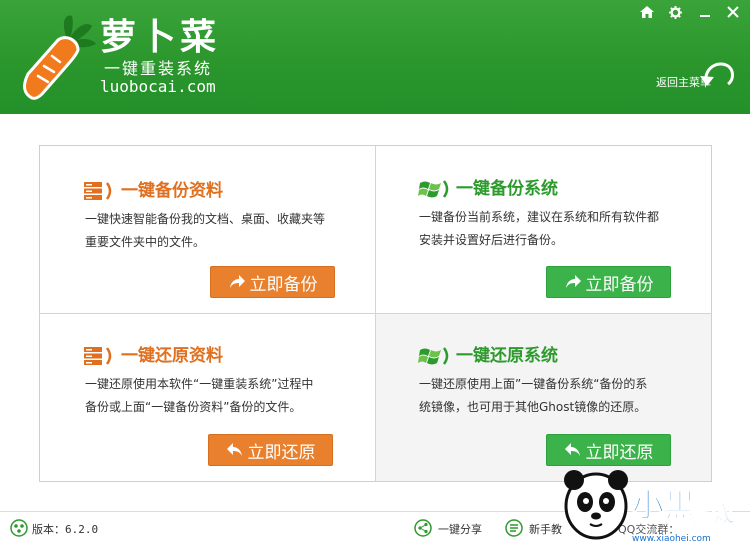  I want to click on backup-data-desc-line1: 一键快速智能备份我的文档、桌面、收藏夹等, so click(205, 219).